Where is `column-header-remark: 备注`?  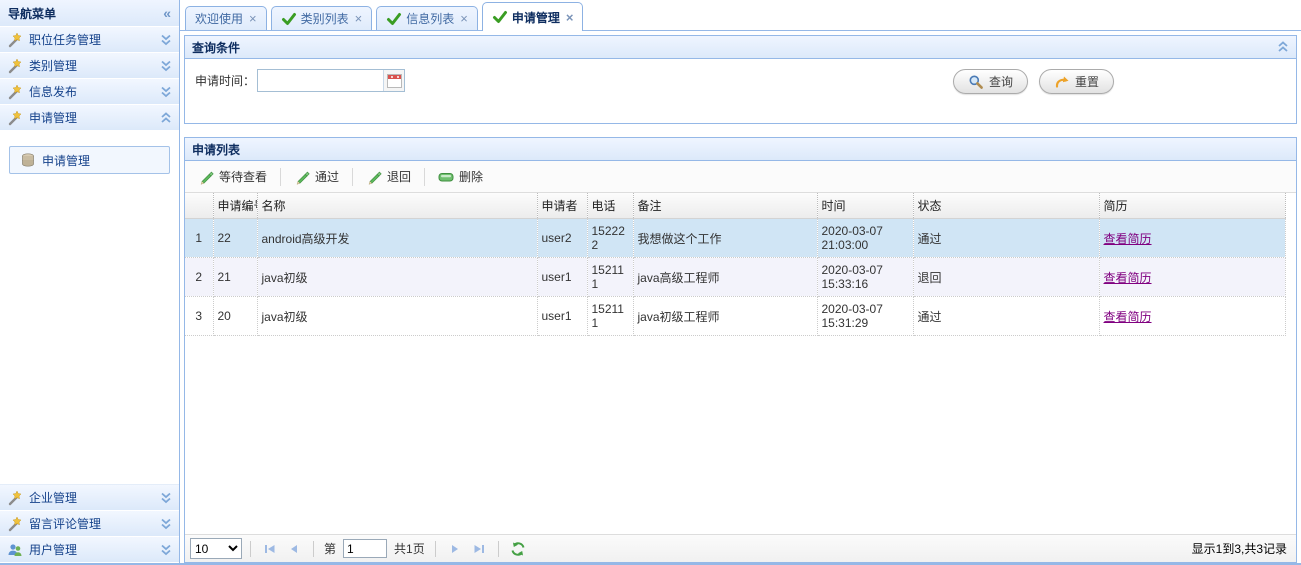
column-header-remark: 备注 is located at coordinates (725, 206).